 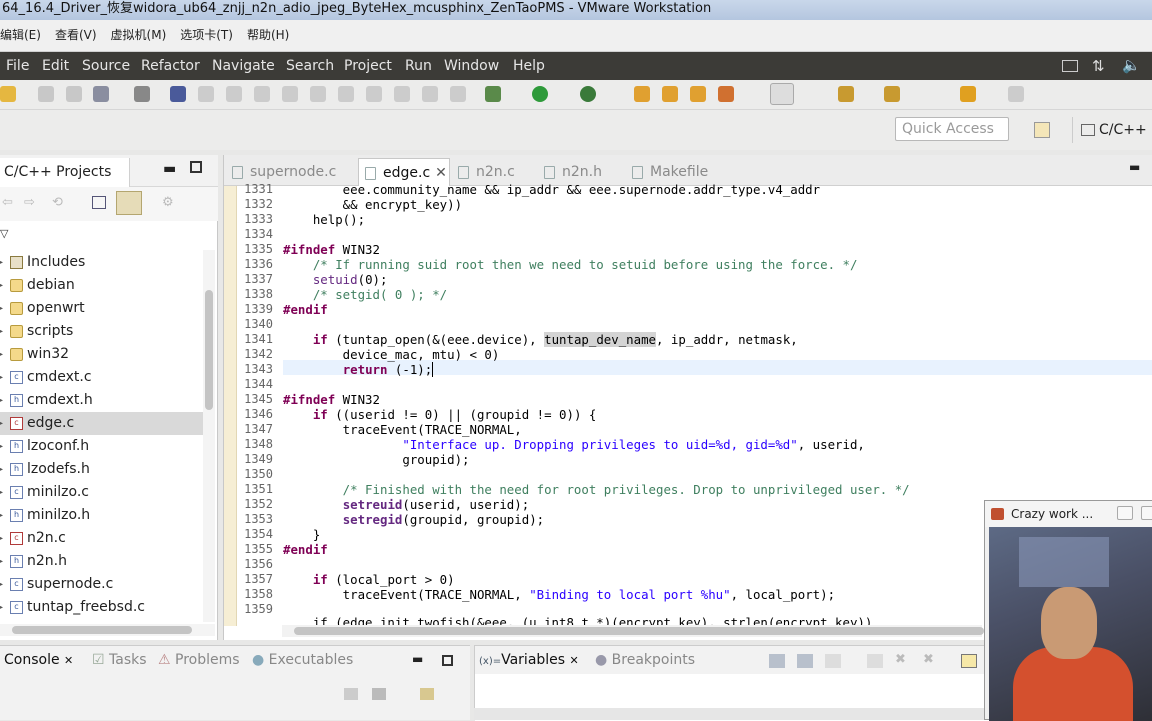 I want to click on project-vertical-scrollbar, so click(x=209, y=436).